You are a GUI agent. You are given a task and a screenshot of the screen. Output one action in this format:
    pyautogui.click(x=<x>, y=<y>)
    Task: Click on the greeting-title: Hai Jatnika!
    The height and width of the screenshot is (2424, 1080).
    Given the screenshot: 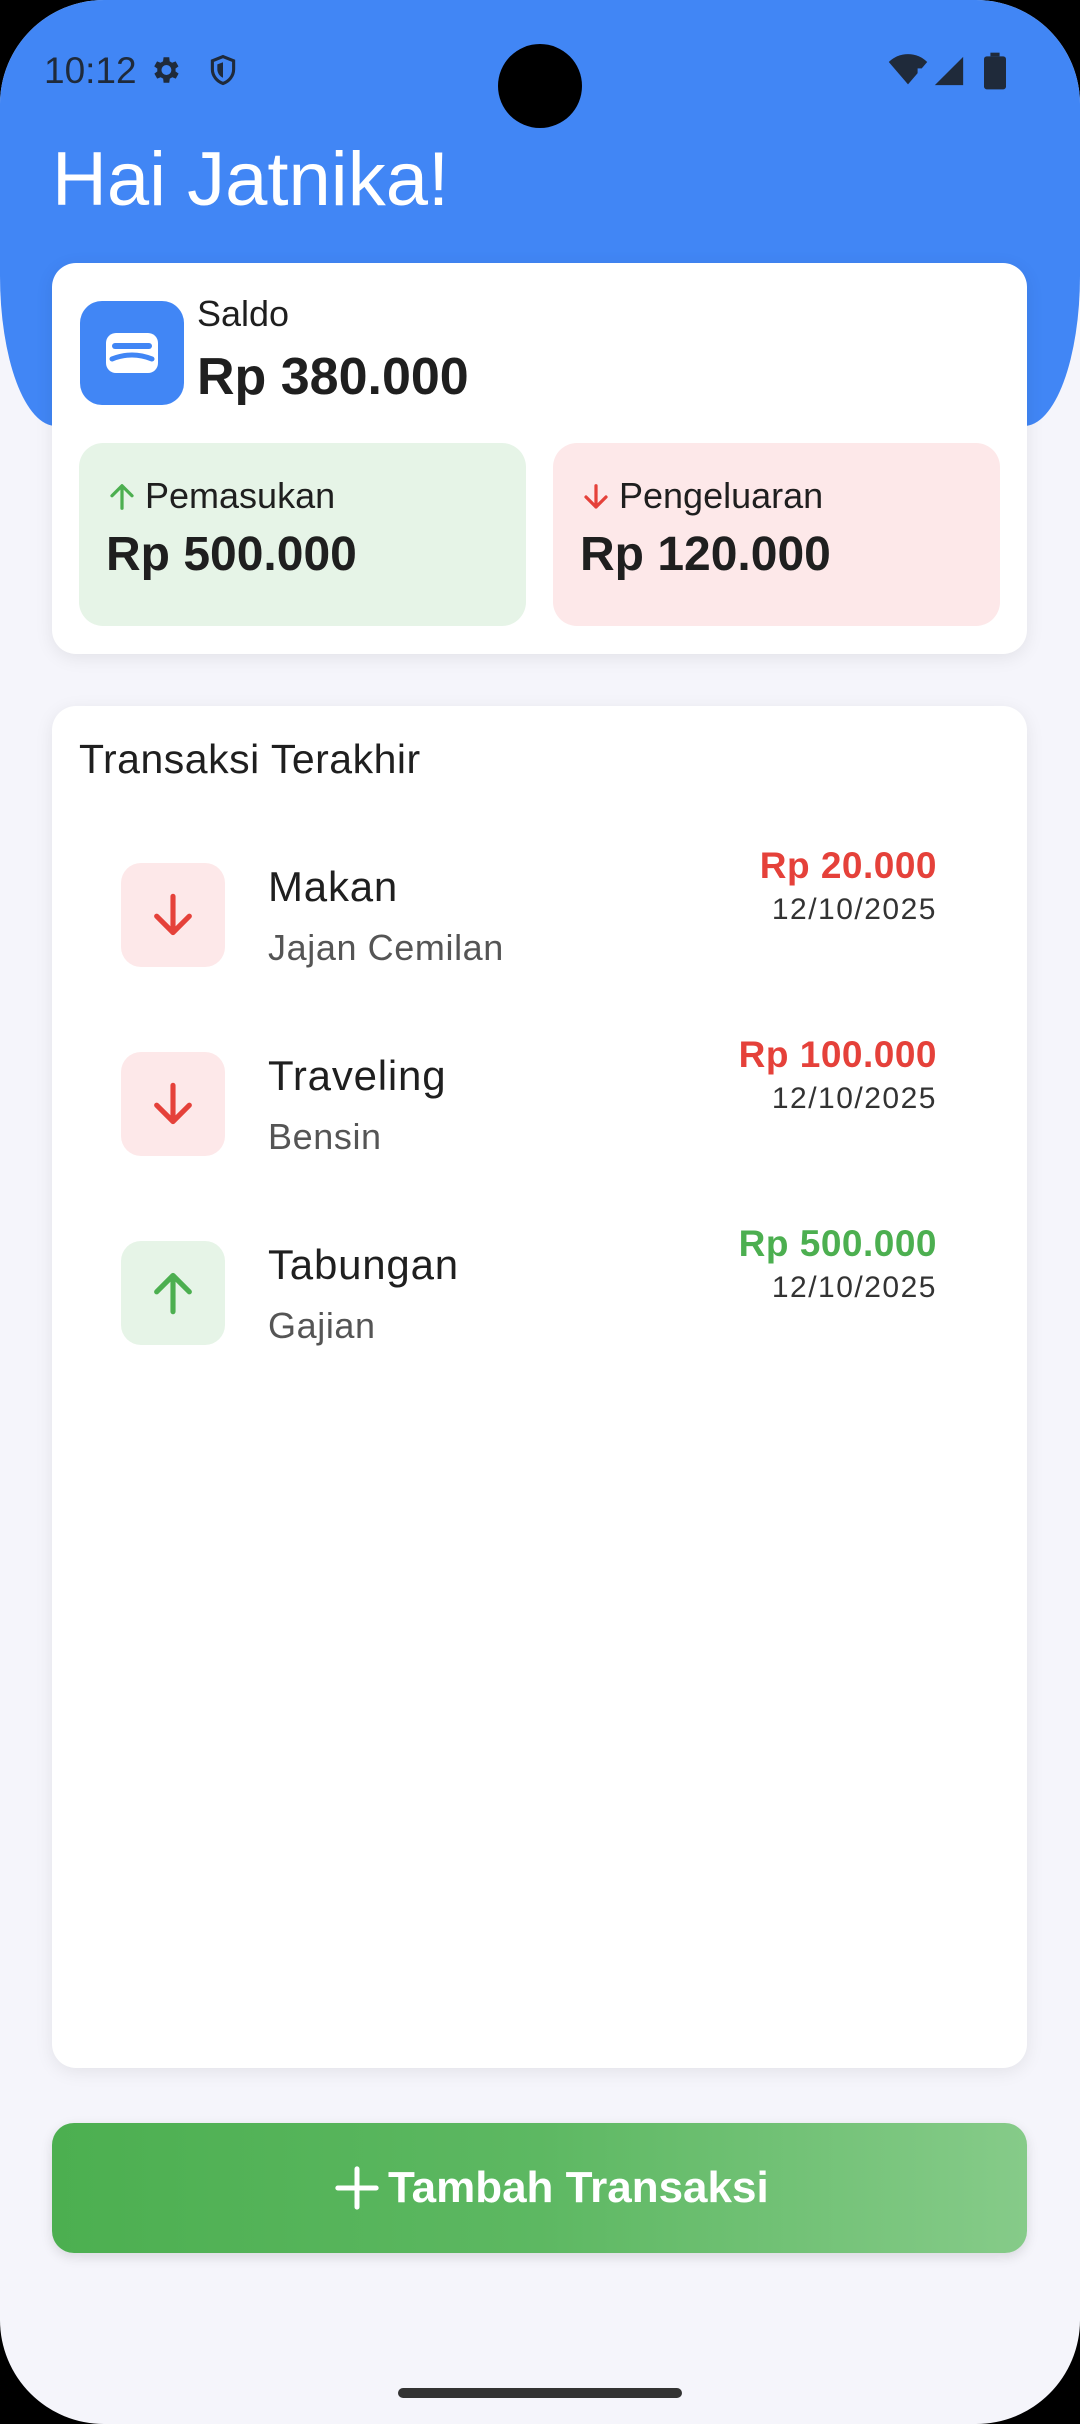 What is the action you would take?
    pyautogui.click(x=251, y=179)
    